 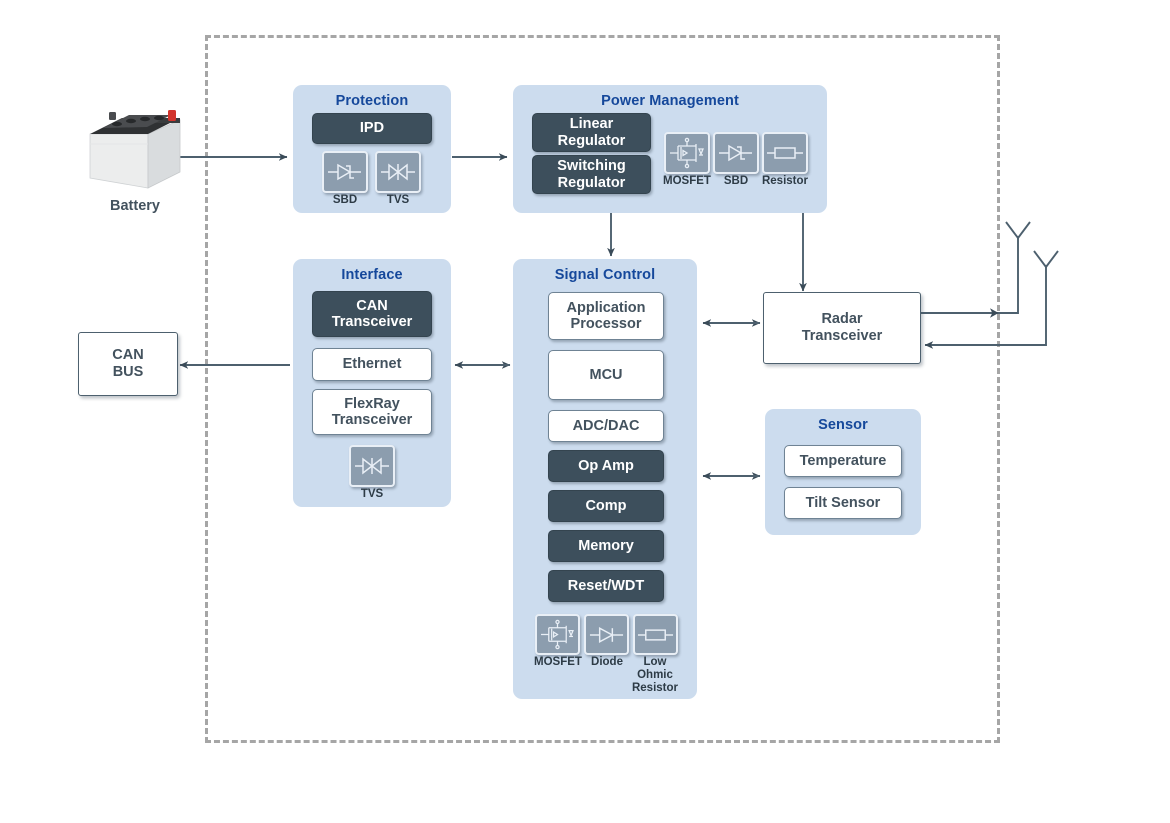 I want to click on radar-transceiver-box: Radar Transceiver, so click(x=842, y=328).